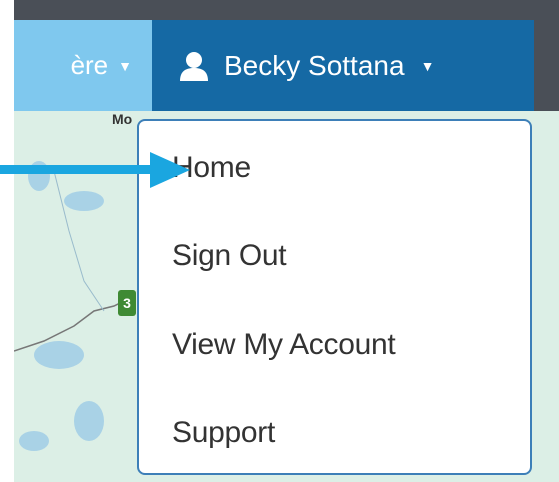 This screenshot has height=482, width=559. Describe the element at coordinates (229, 256) in the screenshot. I see `menu-item-sign-out: Sign Out` at that location.